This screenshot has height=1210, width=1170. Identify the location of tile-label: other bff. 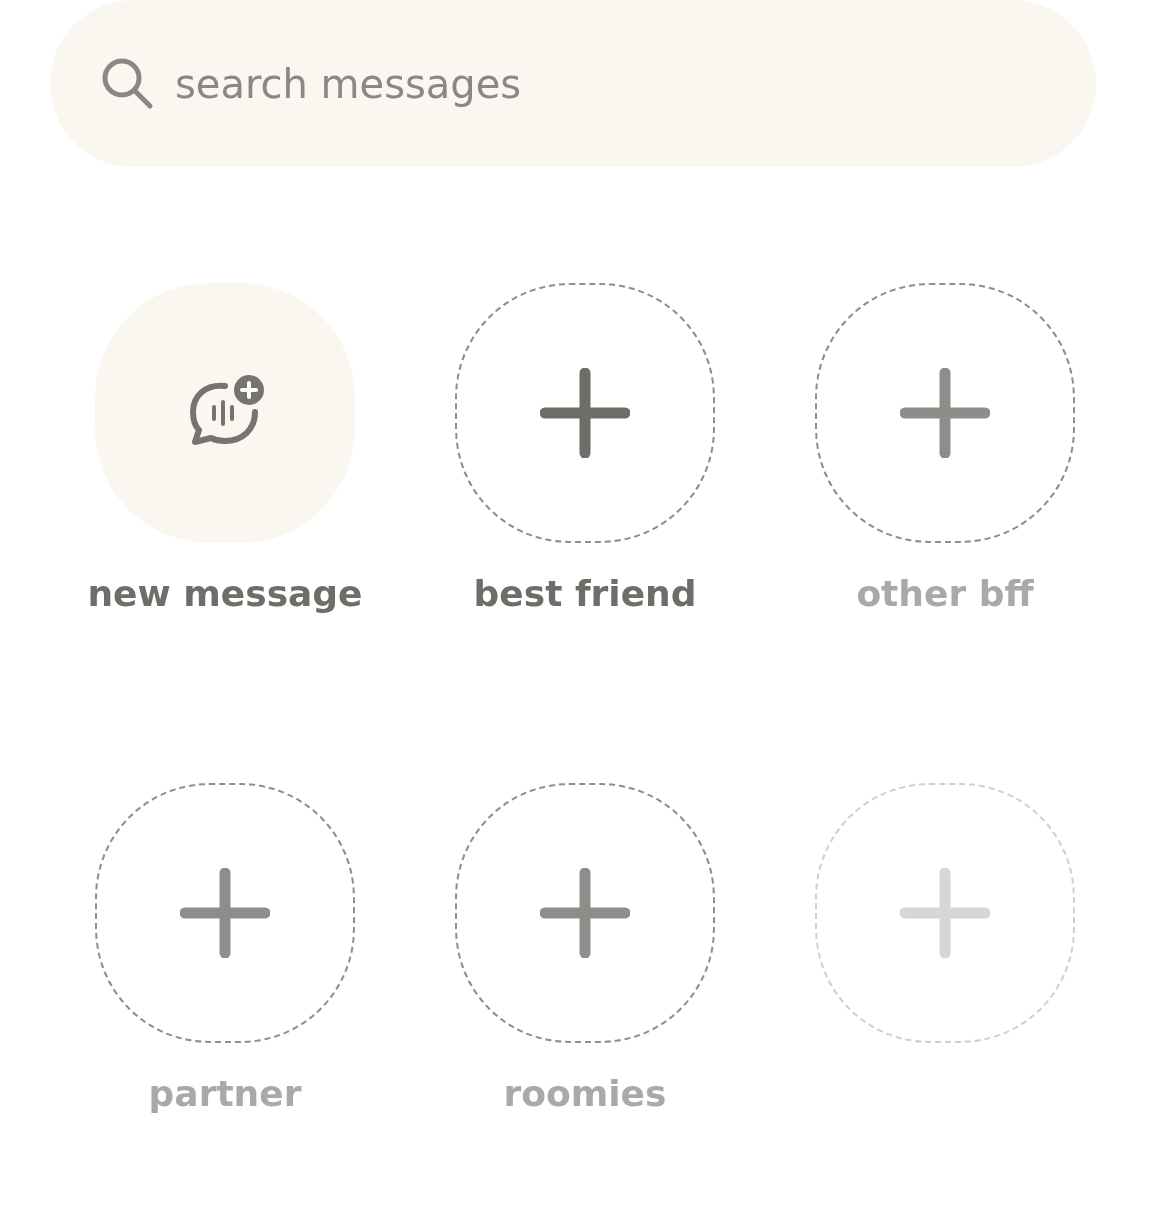
(945, 593).